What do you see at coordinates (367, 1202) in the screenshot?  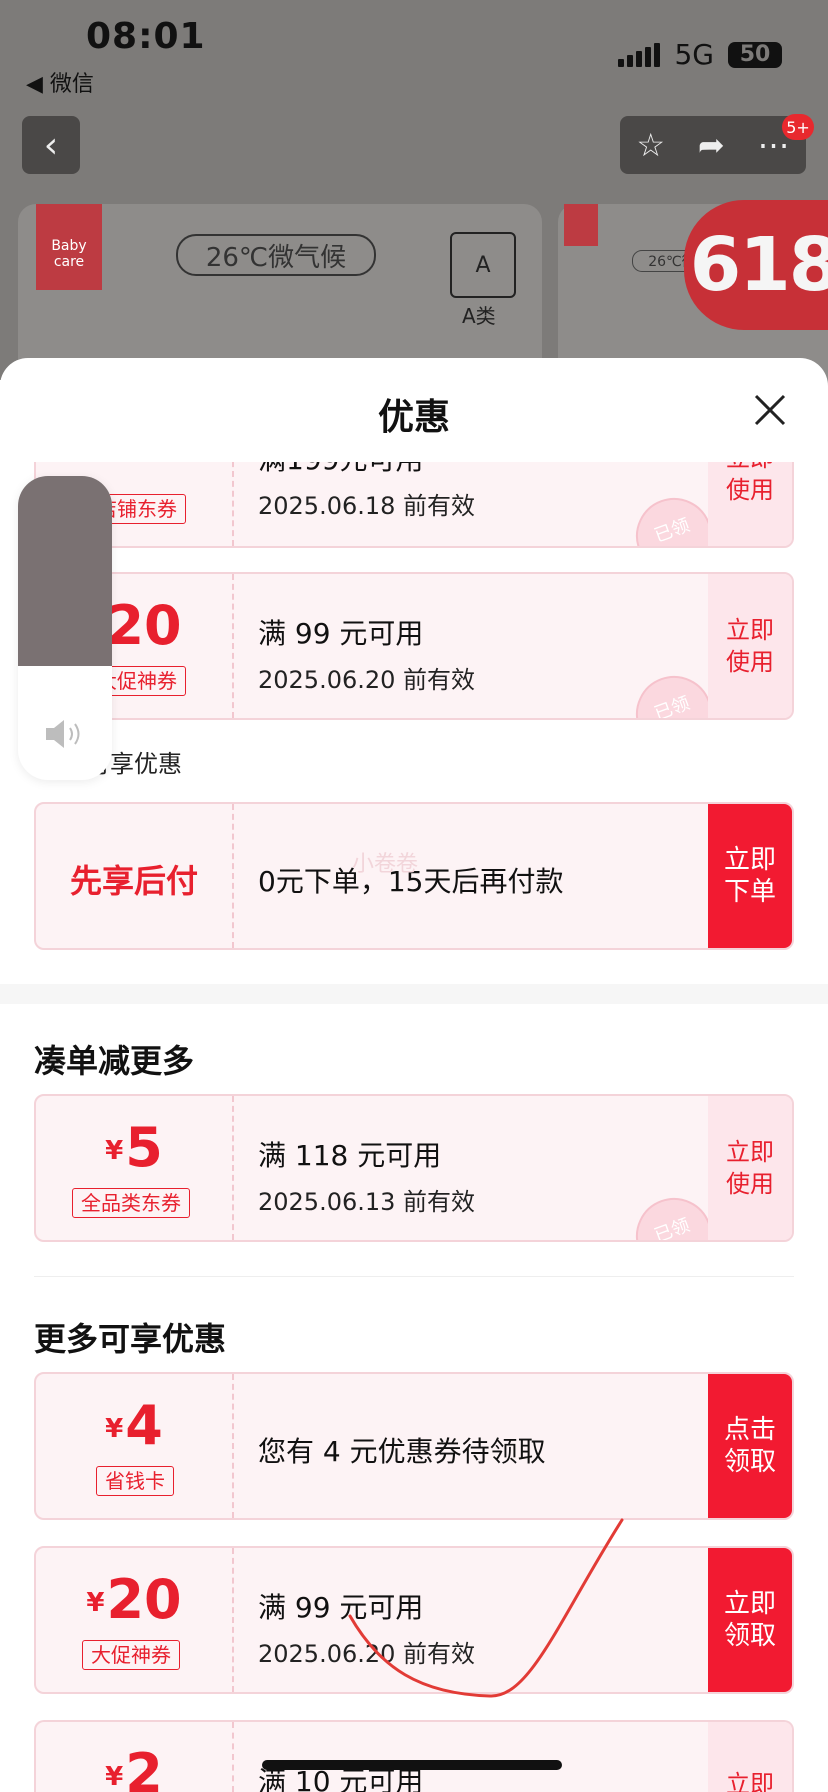 I see `coupon-expiry: 2025.06.13 前有效` at bounding box center [367, 1202].